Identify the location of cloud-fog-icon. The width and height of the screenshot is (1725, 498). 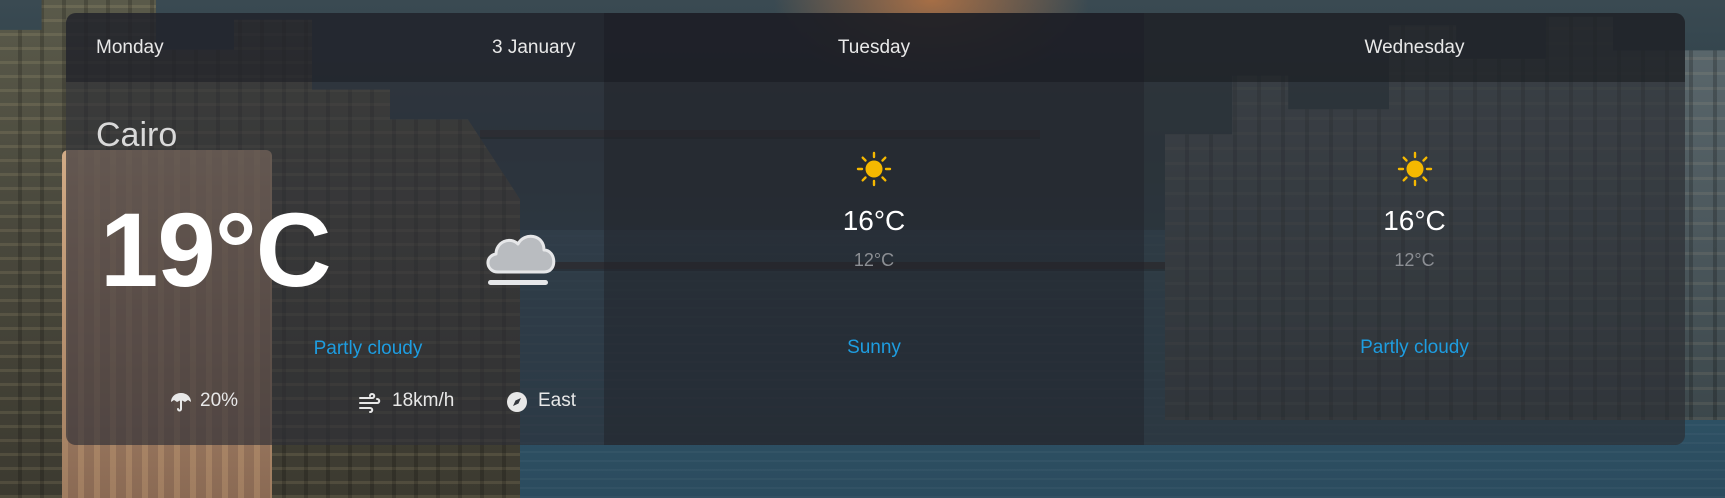
(521, 259).